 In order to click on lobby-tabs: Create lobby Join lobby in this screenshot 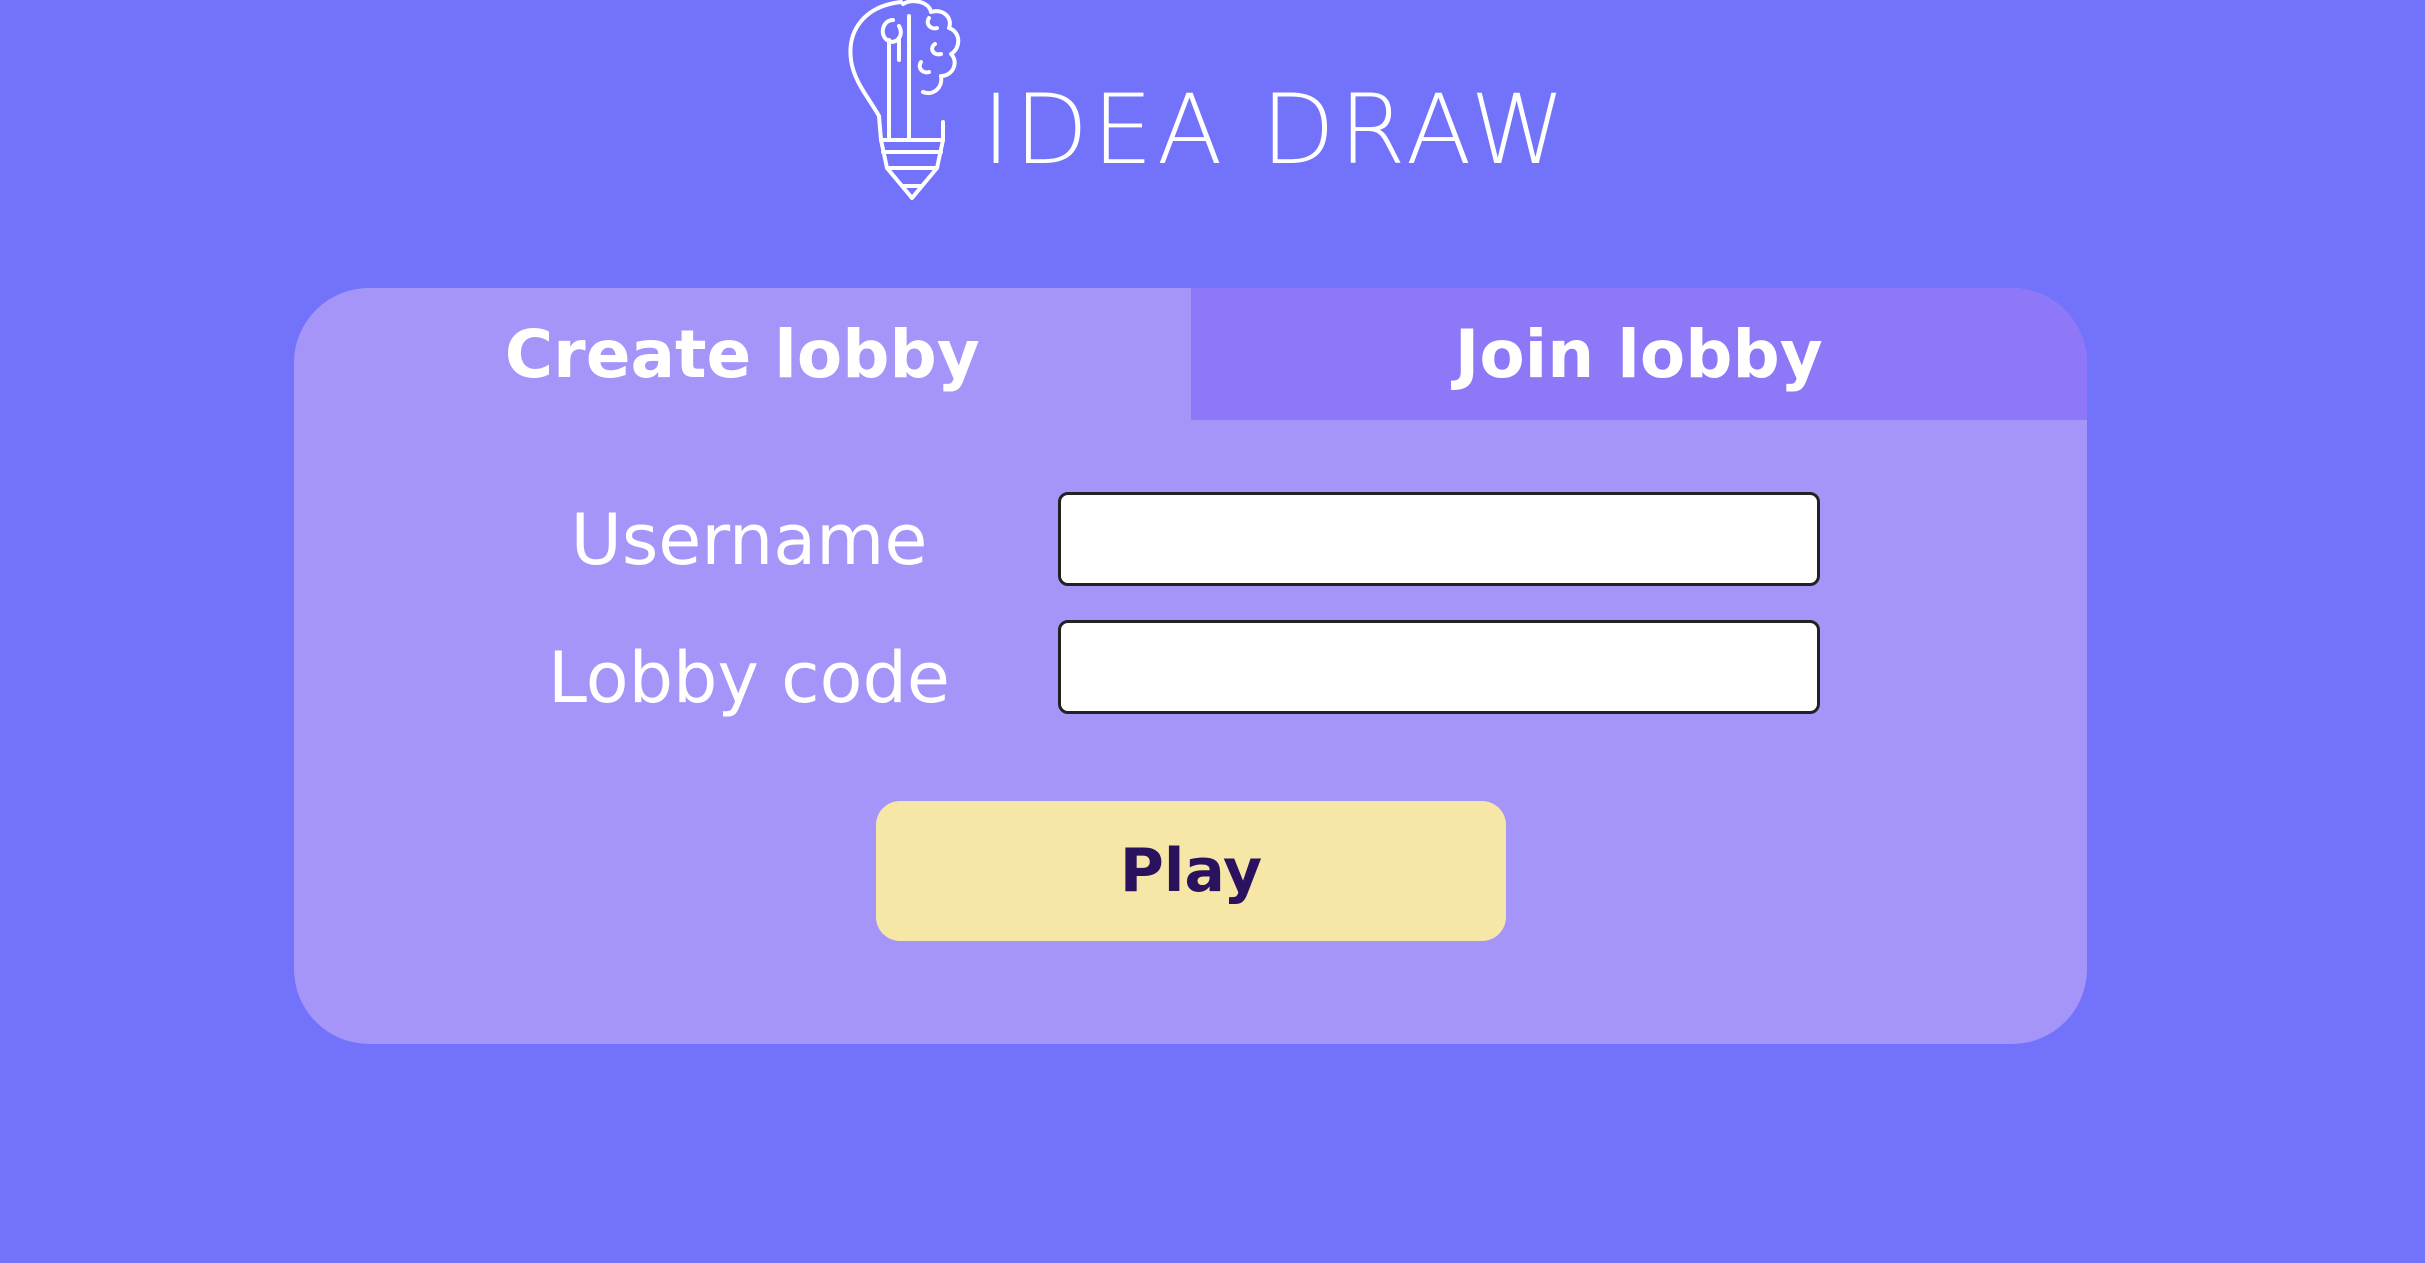, I will do `click(1190, 354)`.